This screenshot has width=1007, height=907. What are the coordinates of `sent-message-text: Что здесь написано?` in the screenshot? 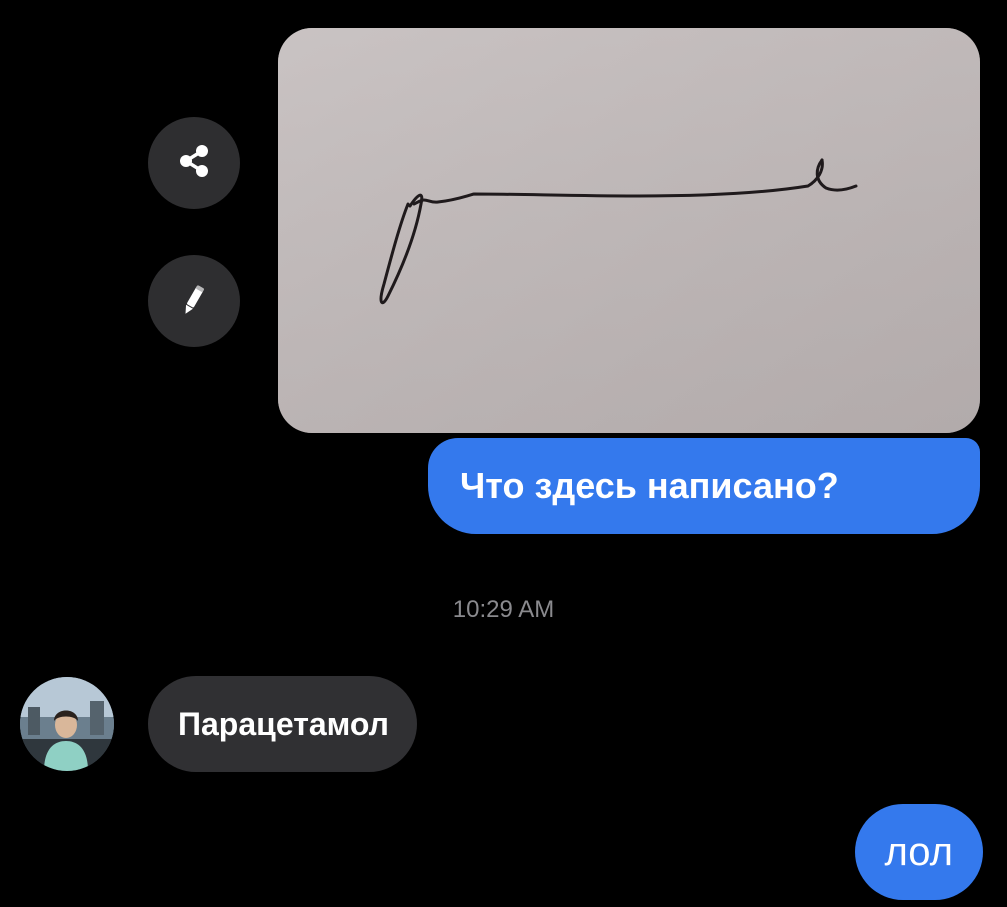 It's located at (649, 485).